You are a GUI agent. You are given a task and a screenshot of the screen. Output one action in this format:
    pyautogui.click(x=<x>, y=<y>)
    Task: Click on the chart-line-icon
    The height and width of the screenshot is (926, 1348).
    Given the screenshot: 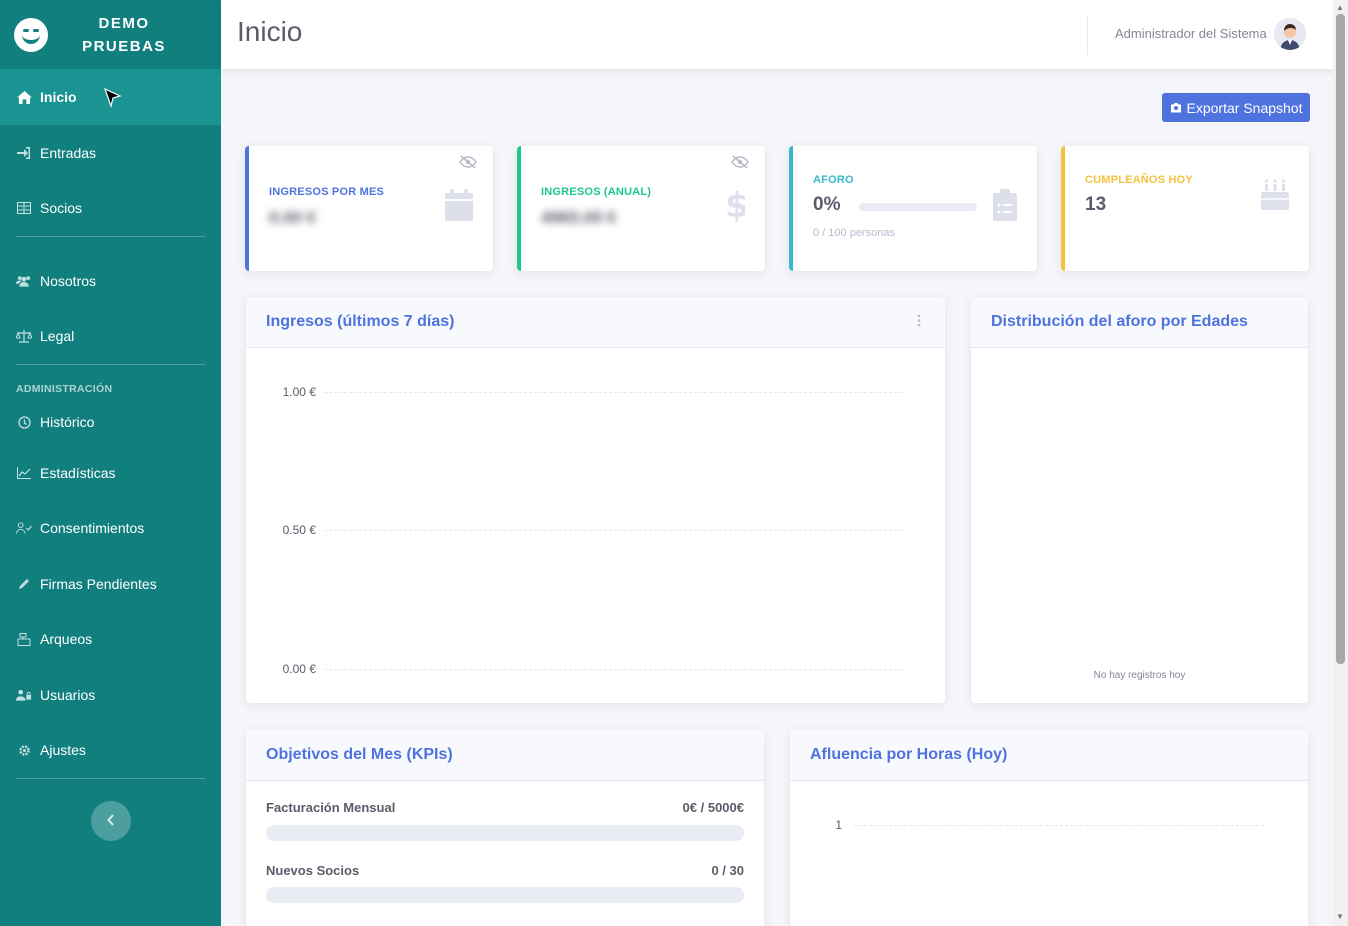 What is the action you would take?
    pyautogui.click(x=24, y=472)
    